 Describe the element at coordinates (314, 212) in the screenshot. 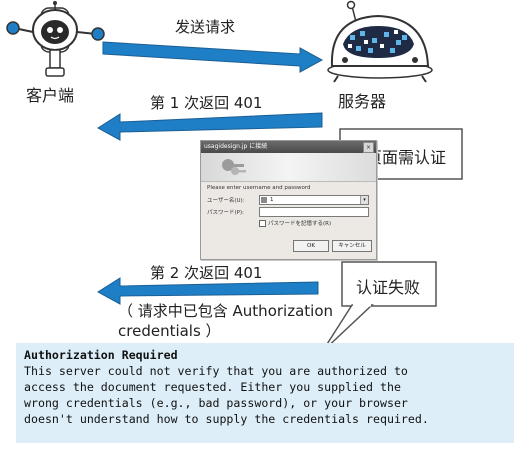

I see `password-input` at that location.